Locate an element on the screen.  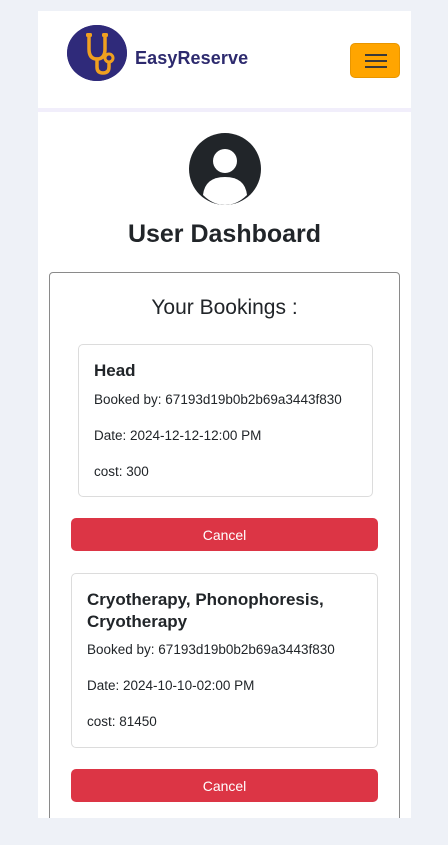
booking-name: Cryotherapy, Phonophoresis, Cryotherapy is located at coordinates (205, 610).